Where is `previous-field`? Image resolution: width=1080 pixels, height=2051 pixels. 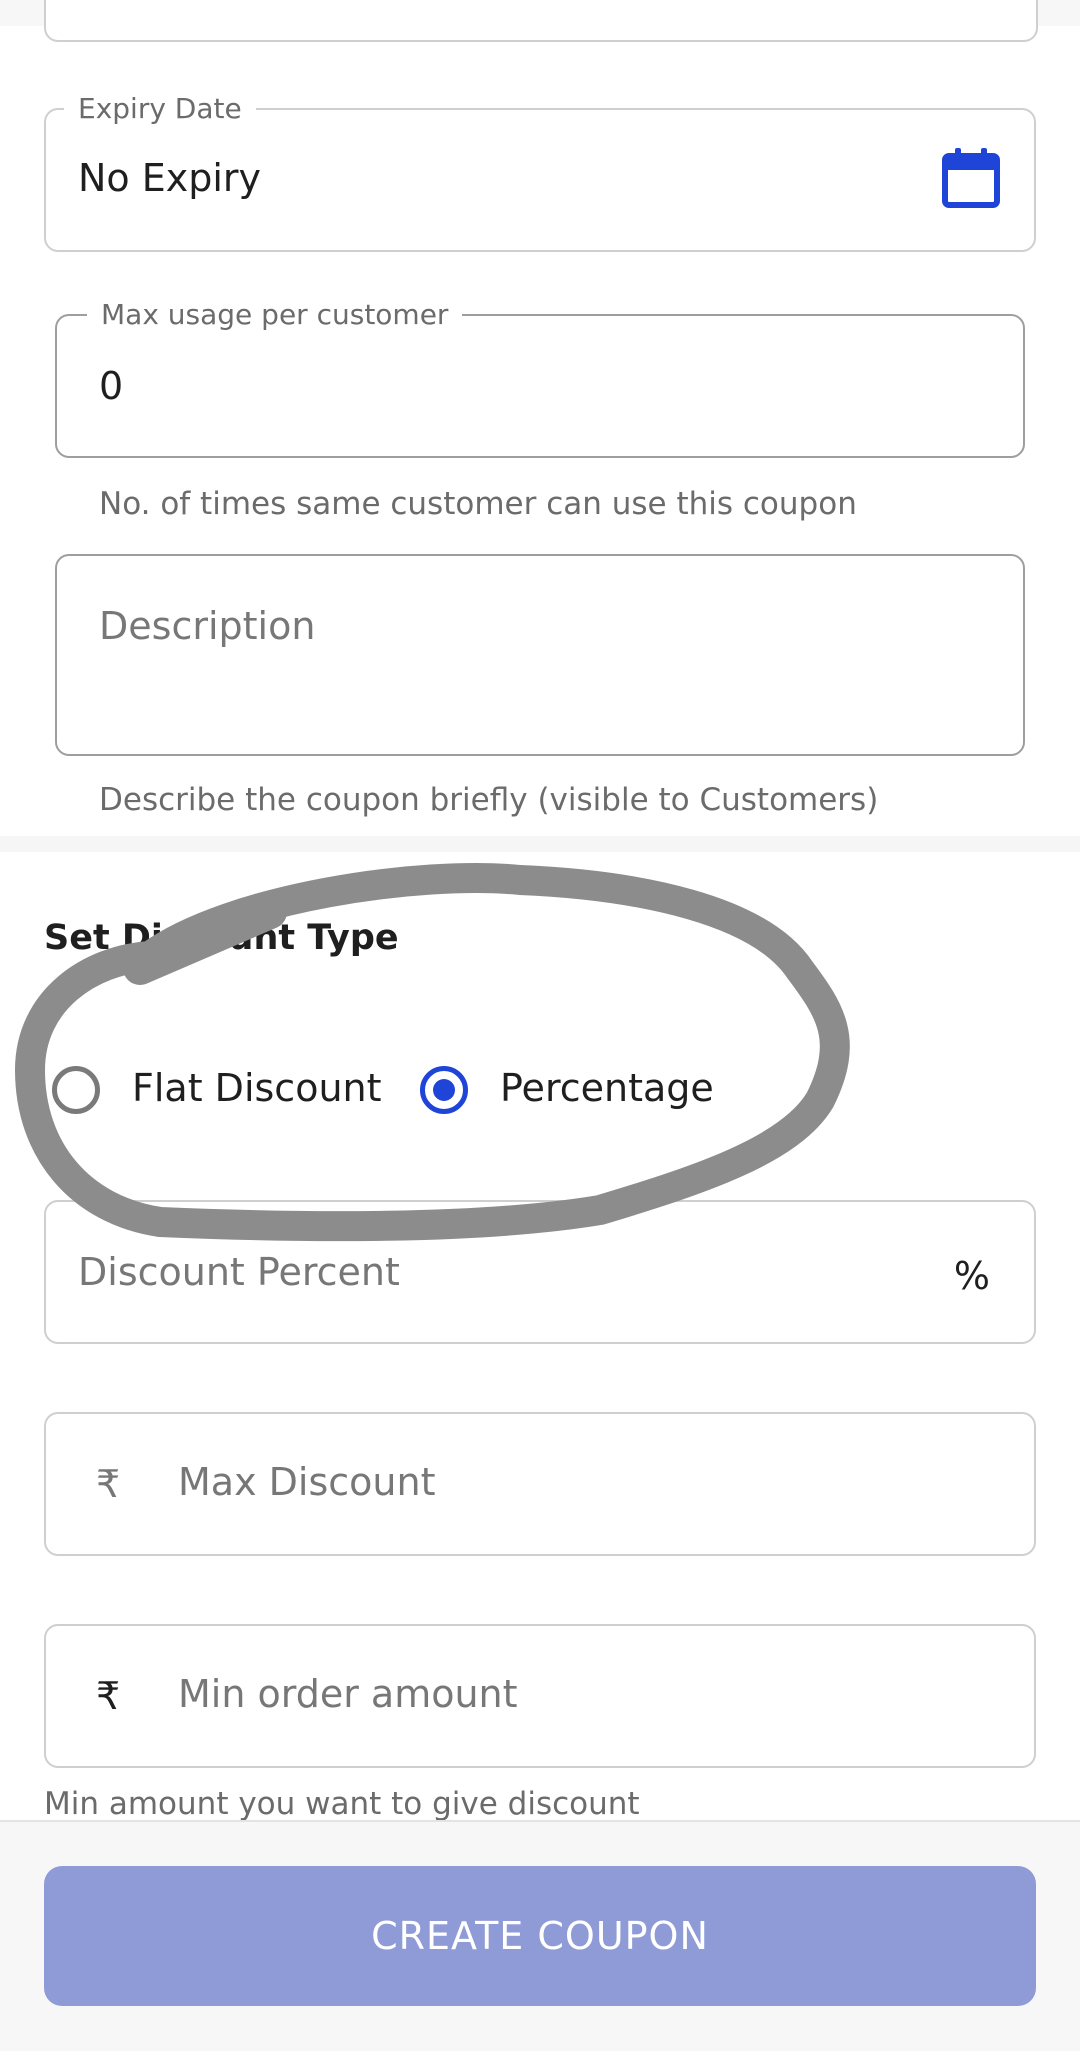 previous-field is located at coordinates (541, 21).